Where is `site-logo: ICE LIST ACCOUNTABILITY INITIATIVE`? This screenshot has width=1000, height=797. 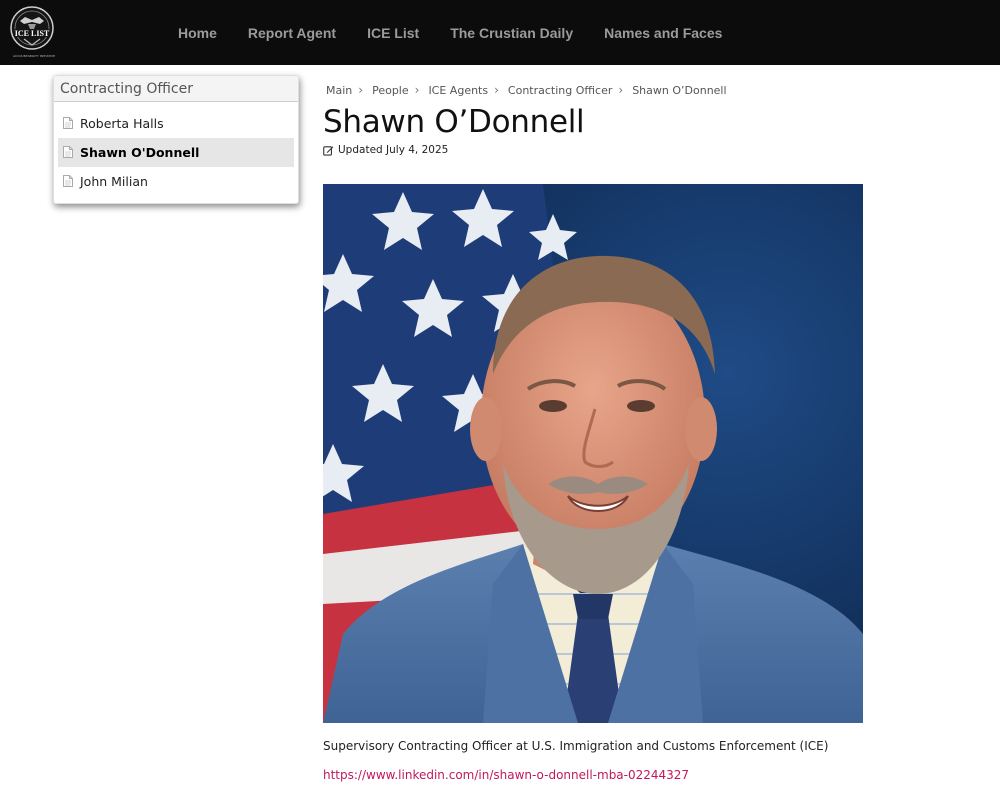
site-logo: ICE LIST ACCOUNTABILITY INITIATIVE is located at coordinates (34, 32).